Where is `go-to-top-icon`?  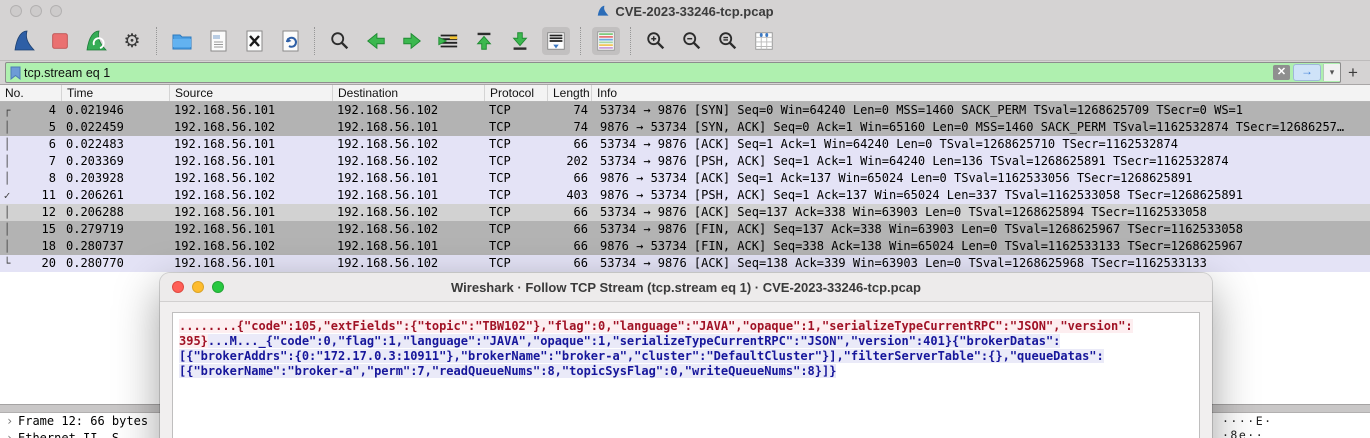 go-to-top-icon is located at coordinates (484, 41).